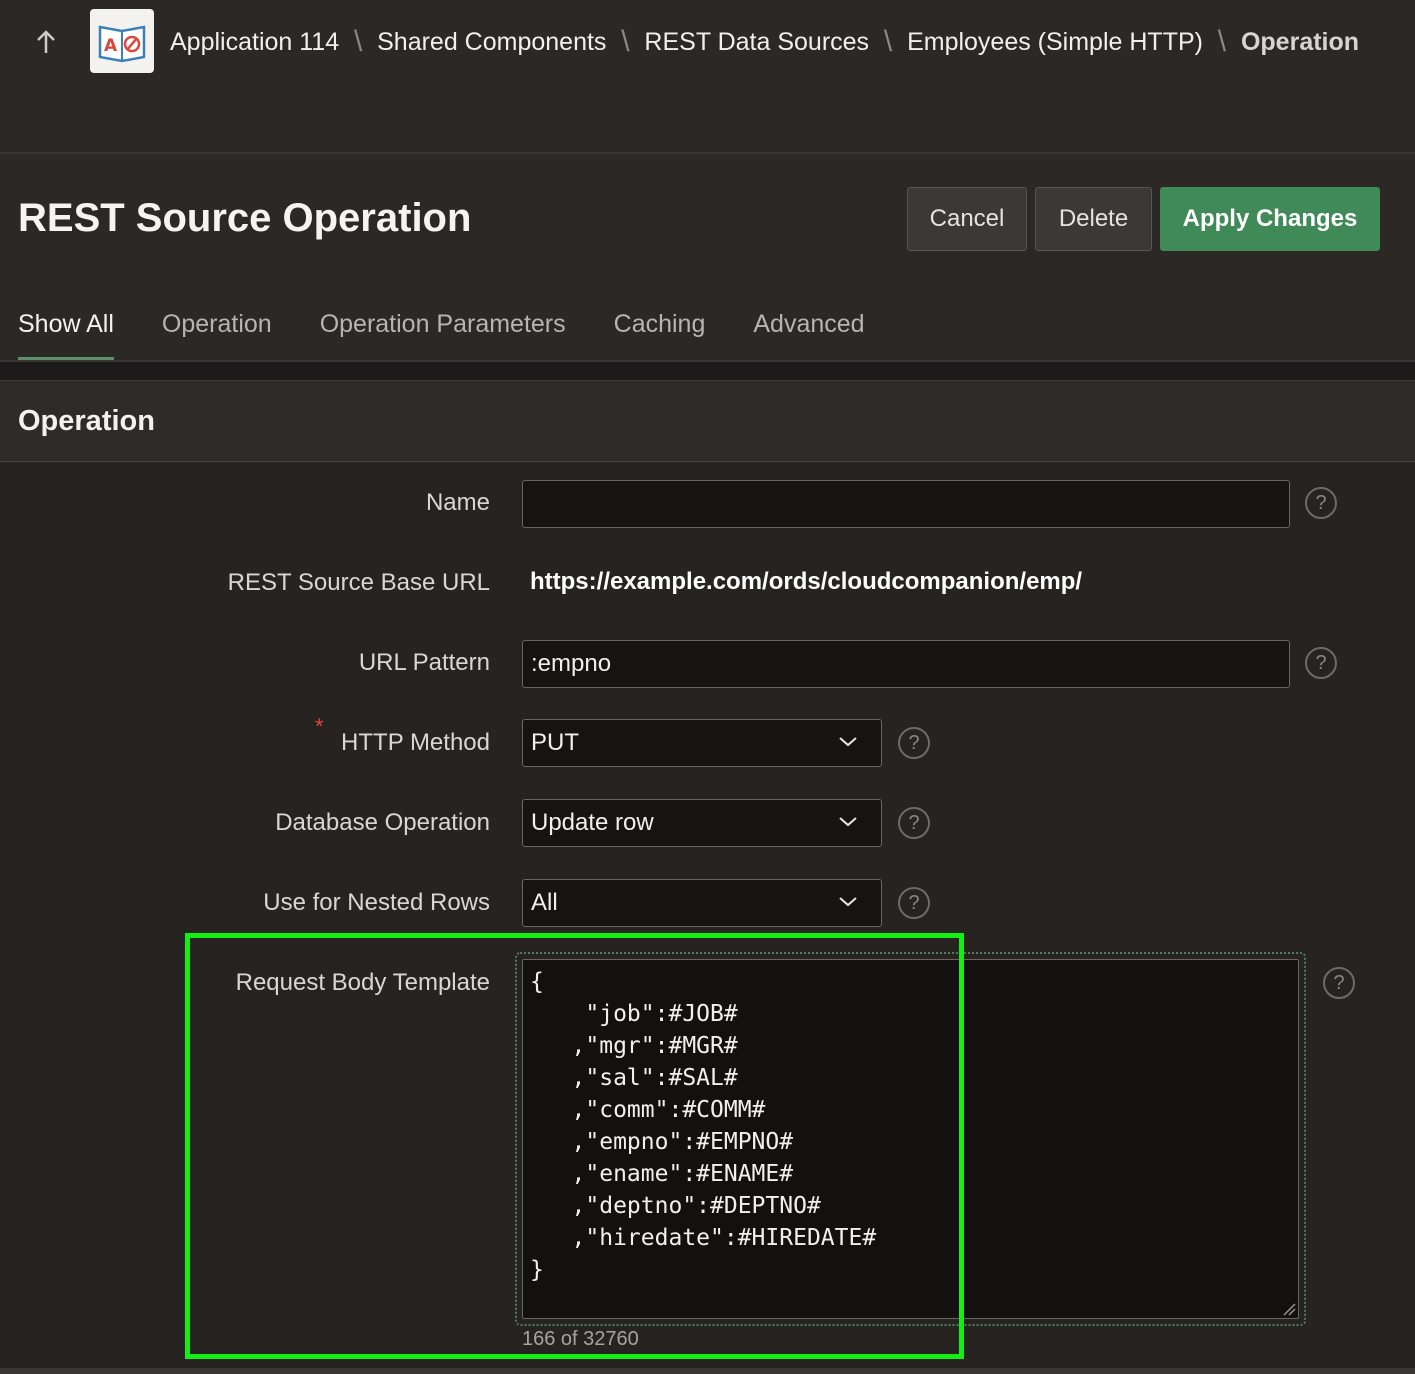 The image size is (1415, 1374). I want to click on region-title: Operation, so click(86, 421).